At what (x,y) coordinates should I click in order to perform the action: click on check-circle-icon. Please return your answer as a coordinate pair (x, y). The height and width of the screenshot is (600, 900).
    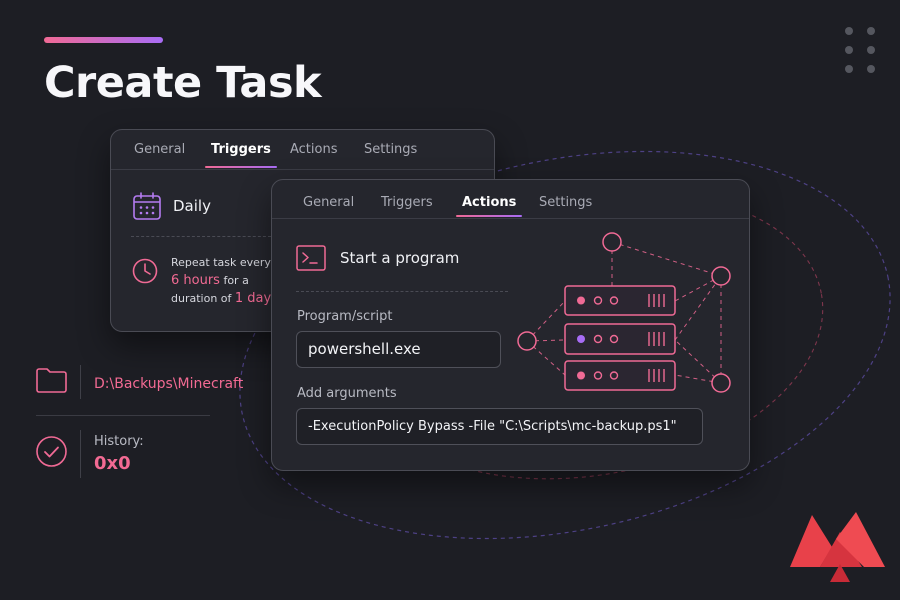
    Looking at the image, I should click on (51, 451).